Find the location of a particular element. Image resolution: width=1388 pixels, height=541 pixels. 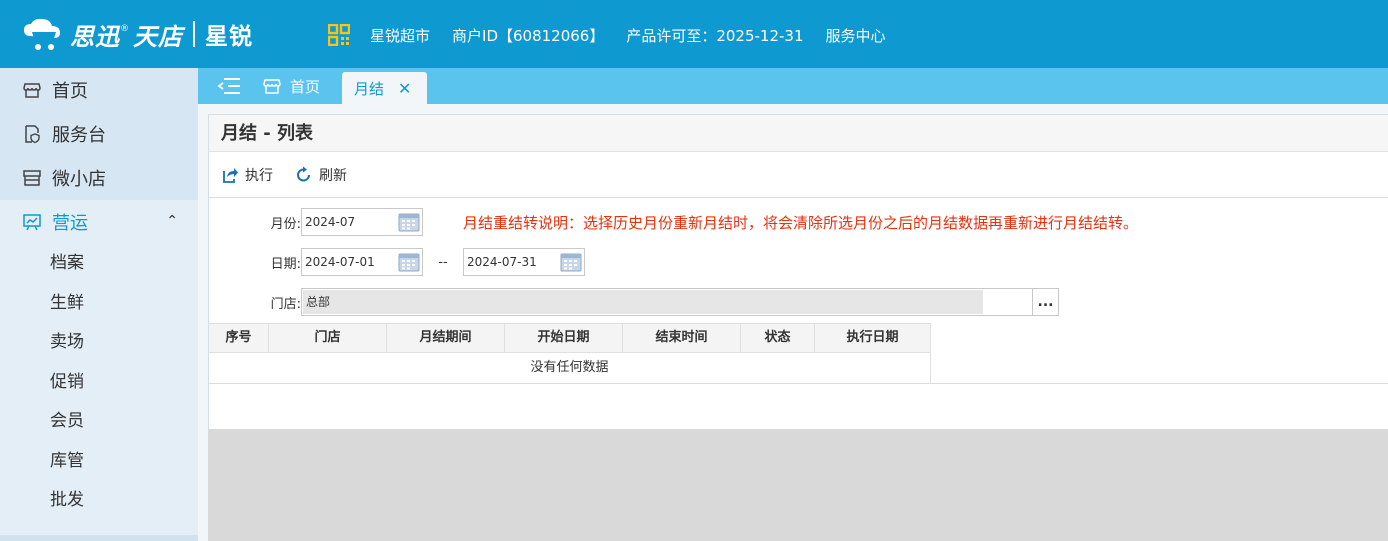

page-title: 月结 - 列表 is located at coordinates (798, 133).